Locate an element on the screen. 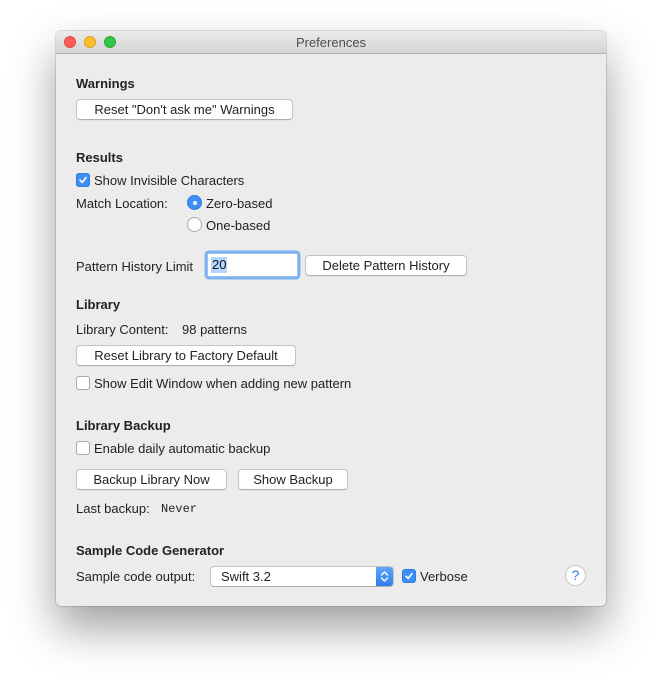  match-location-label: Match Location: is located at coordinates (122, 203).